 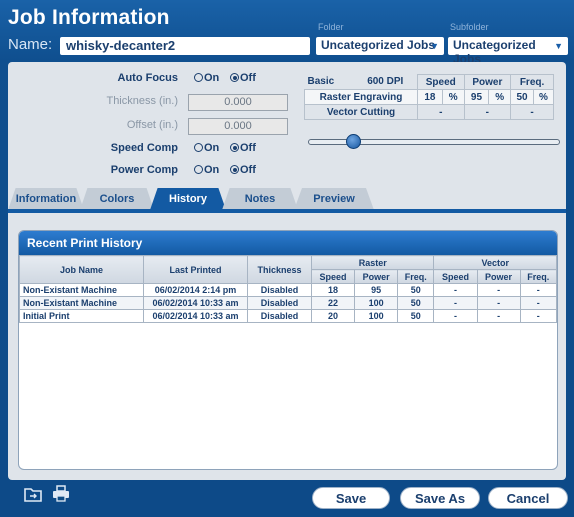 I want to click on printer-icon, so click(x=61, y=496).